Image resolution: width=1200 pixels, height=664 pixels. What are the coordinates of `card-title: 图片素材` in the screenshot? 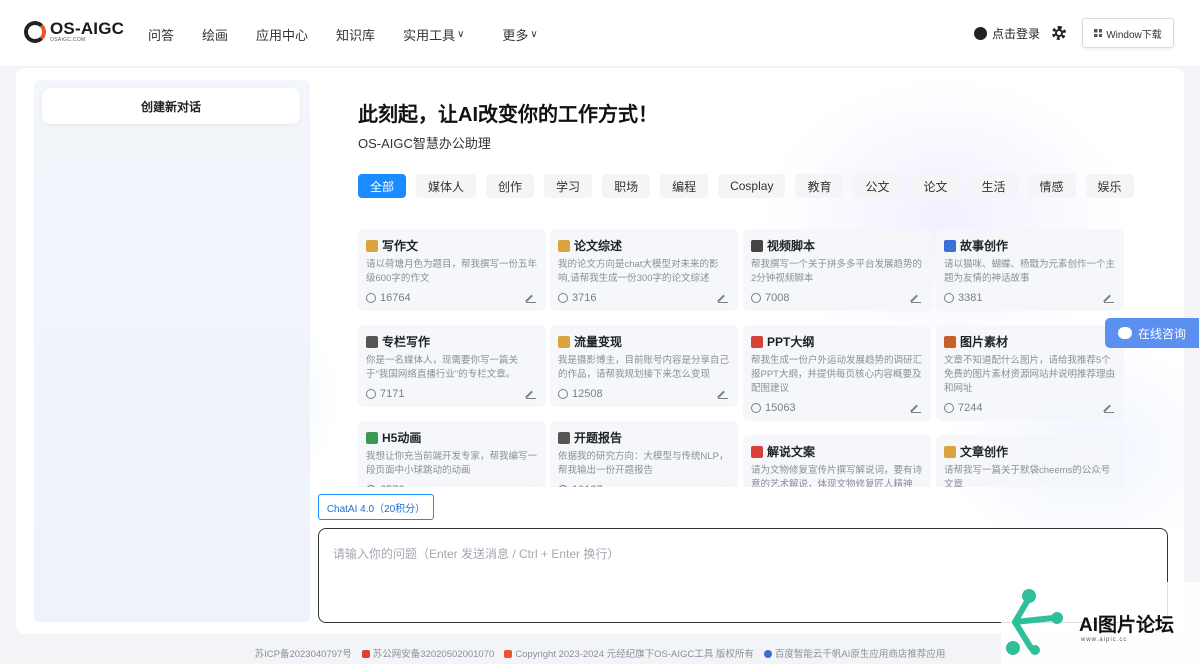 It's located at (984, 342).